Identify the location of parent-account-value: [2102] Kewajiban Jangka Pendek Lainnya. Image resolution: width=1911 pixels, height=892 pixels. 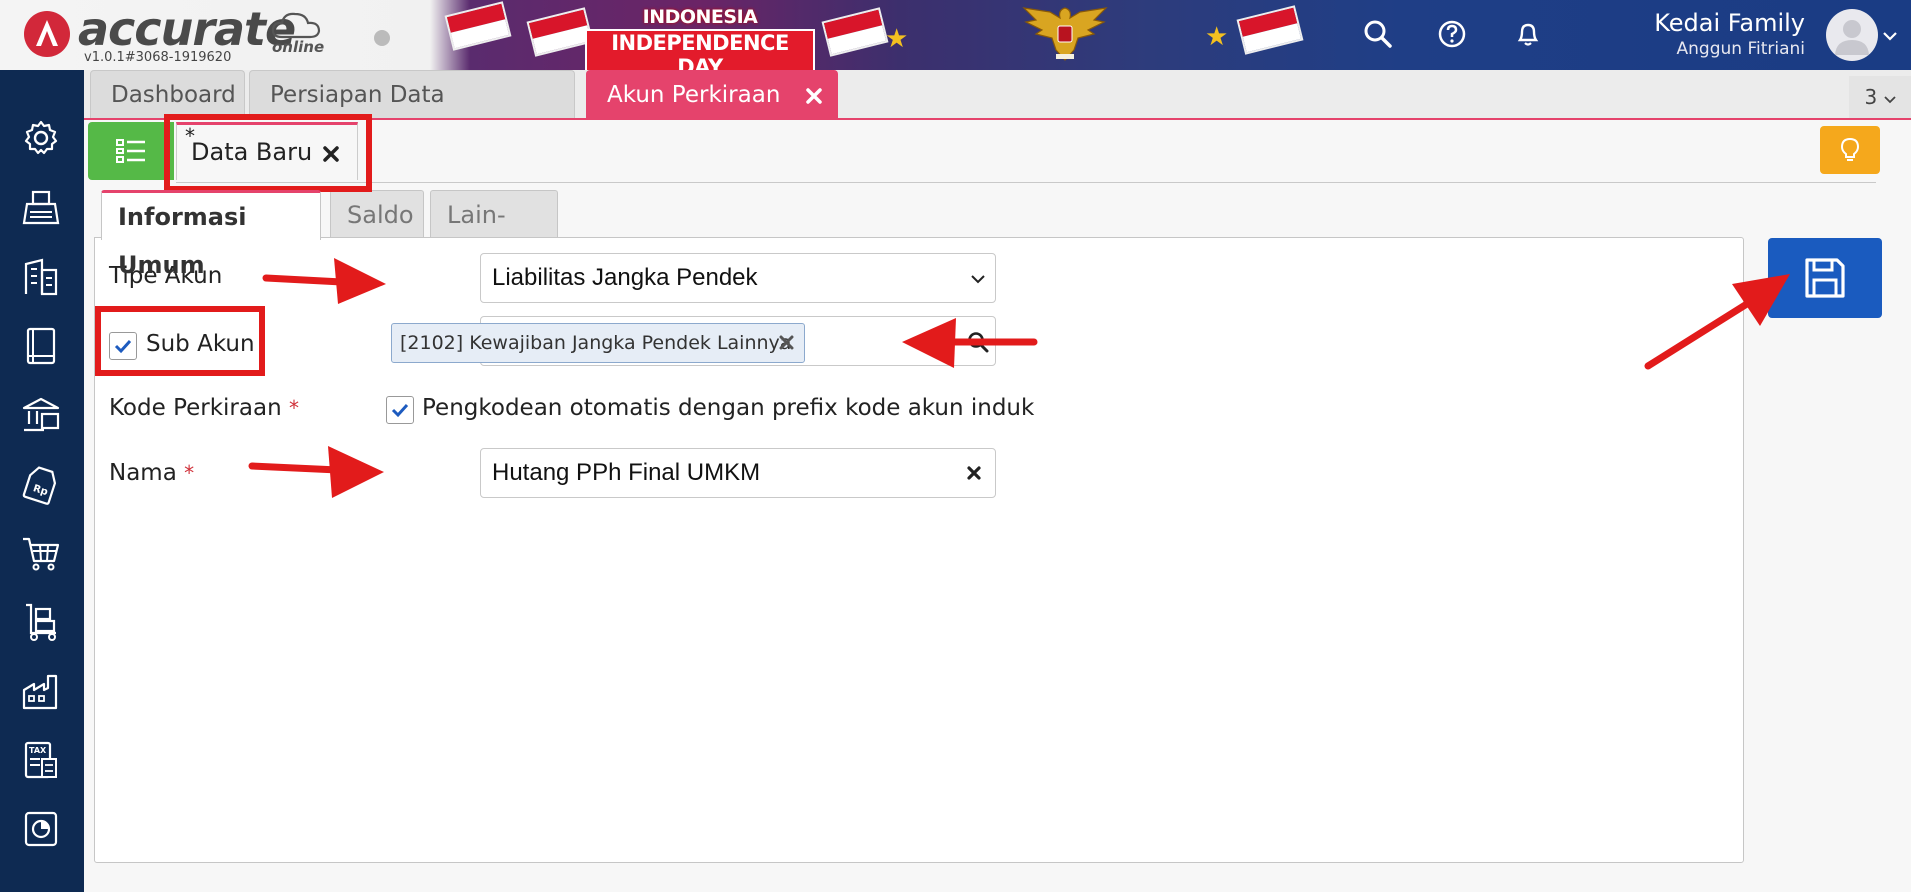
(596, 343).